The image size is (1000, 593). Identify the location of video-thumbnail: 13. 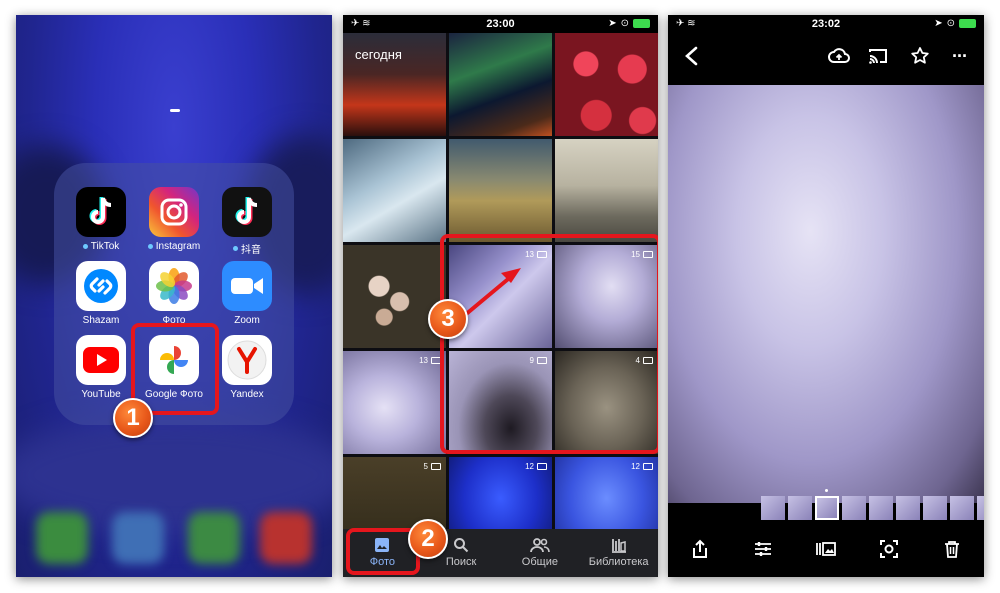
(394, 402).